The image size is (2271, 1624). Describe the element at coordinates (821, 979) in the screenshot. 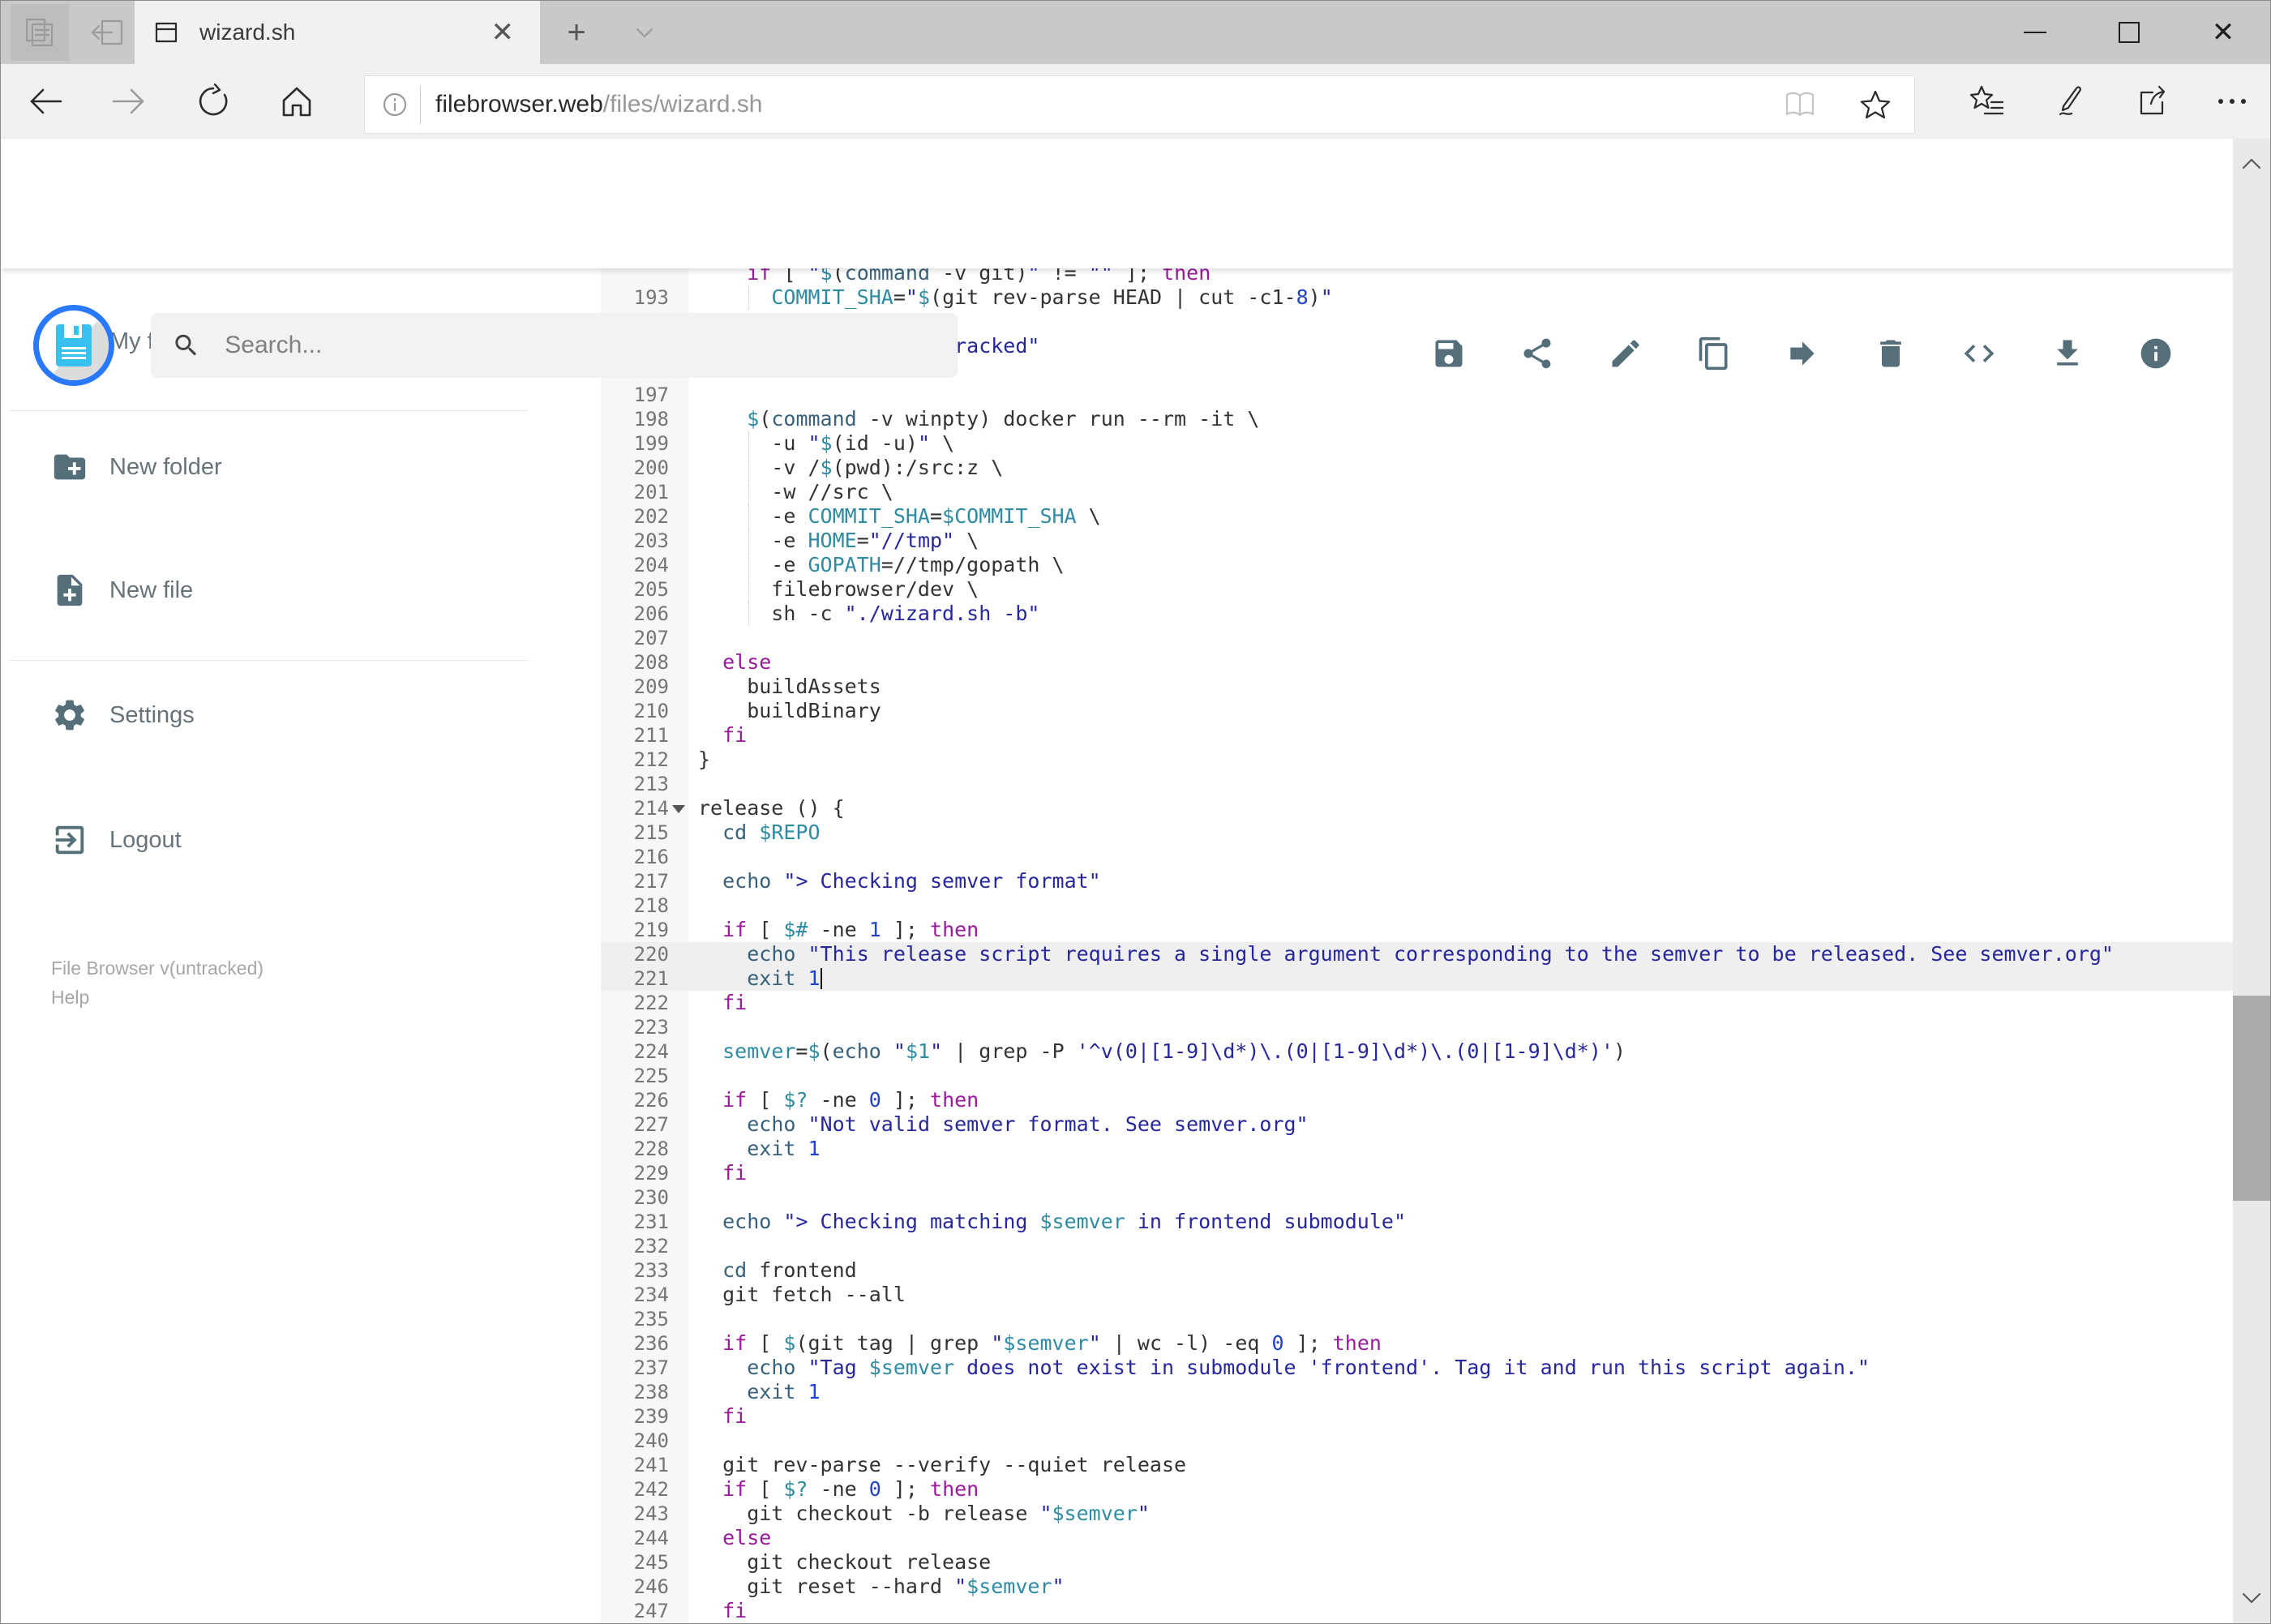

I see `text-cursor` at that location.